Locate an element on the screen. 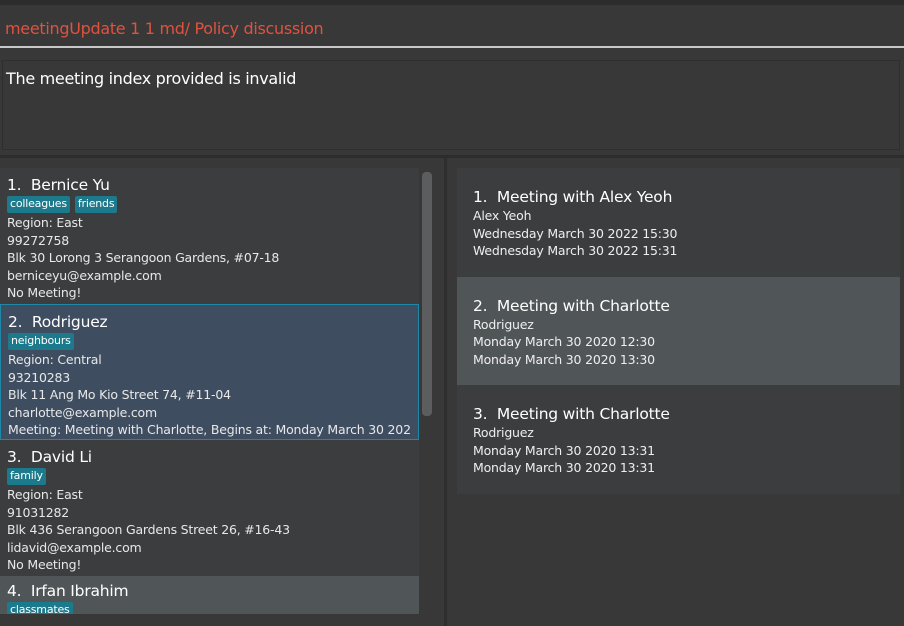 The image size is (904, 626). tag-list: neighbours is located at coordinates (209, 341).